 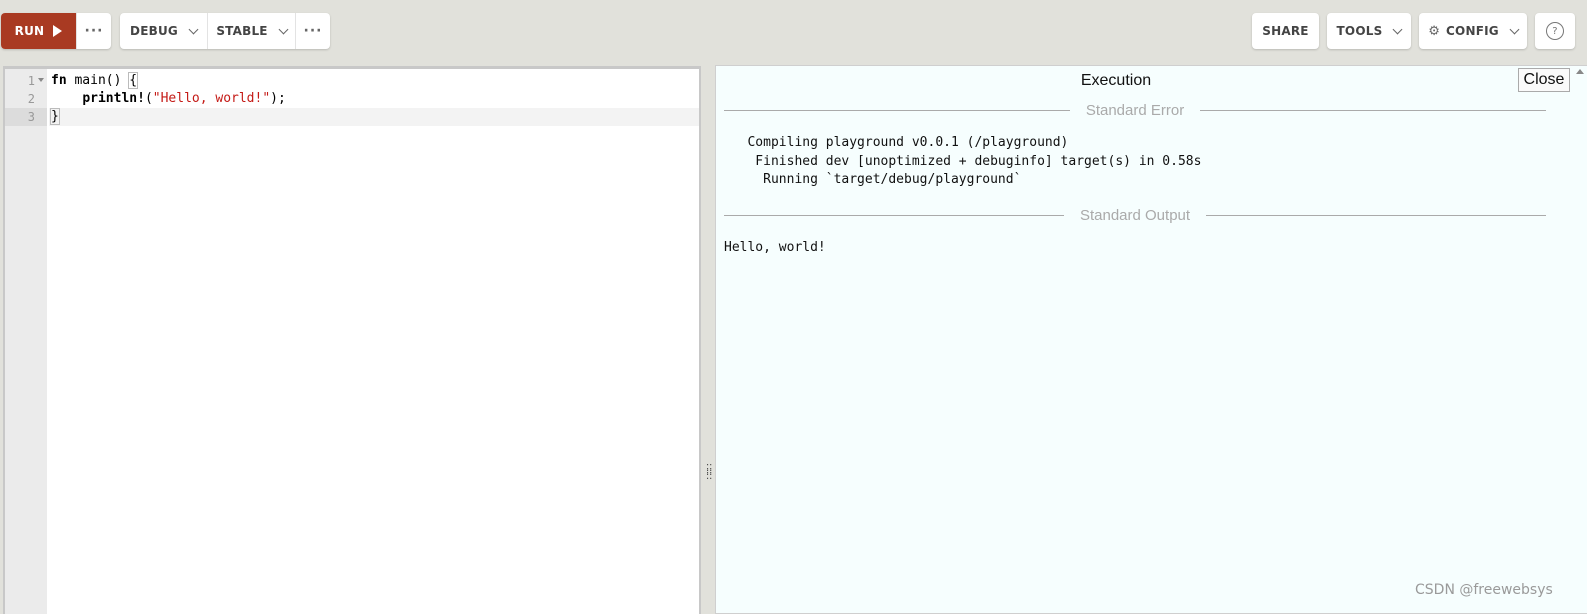 I want to click on scroll-up-icon, so click(x=1580, y=71).